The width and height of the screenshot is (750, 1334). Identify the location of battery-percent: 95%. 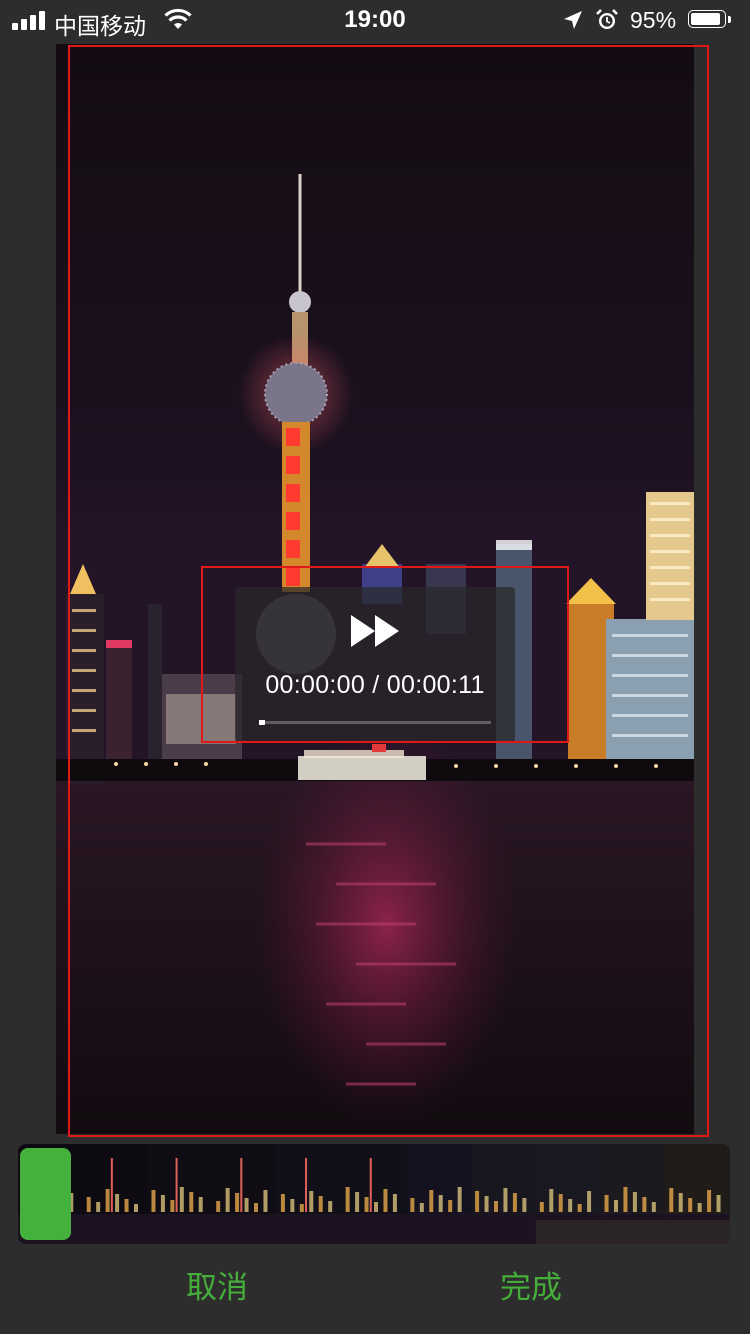
(653, 20).